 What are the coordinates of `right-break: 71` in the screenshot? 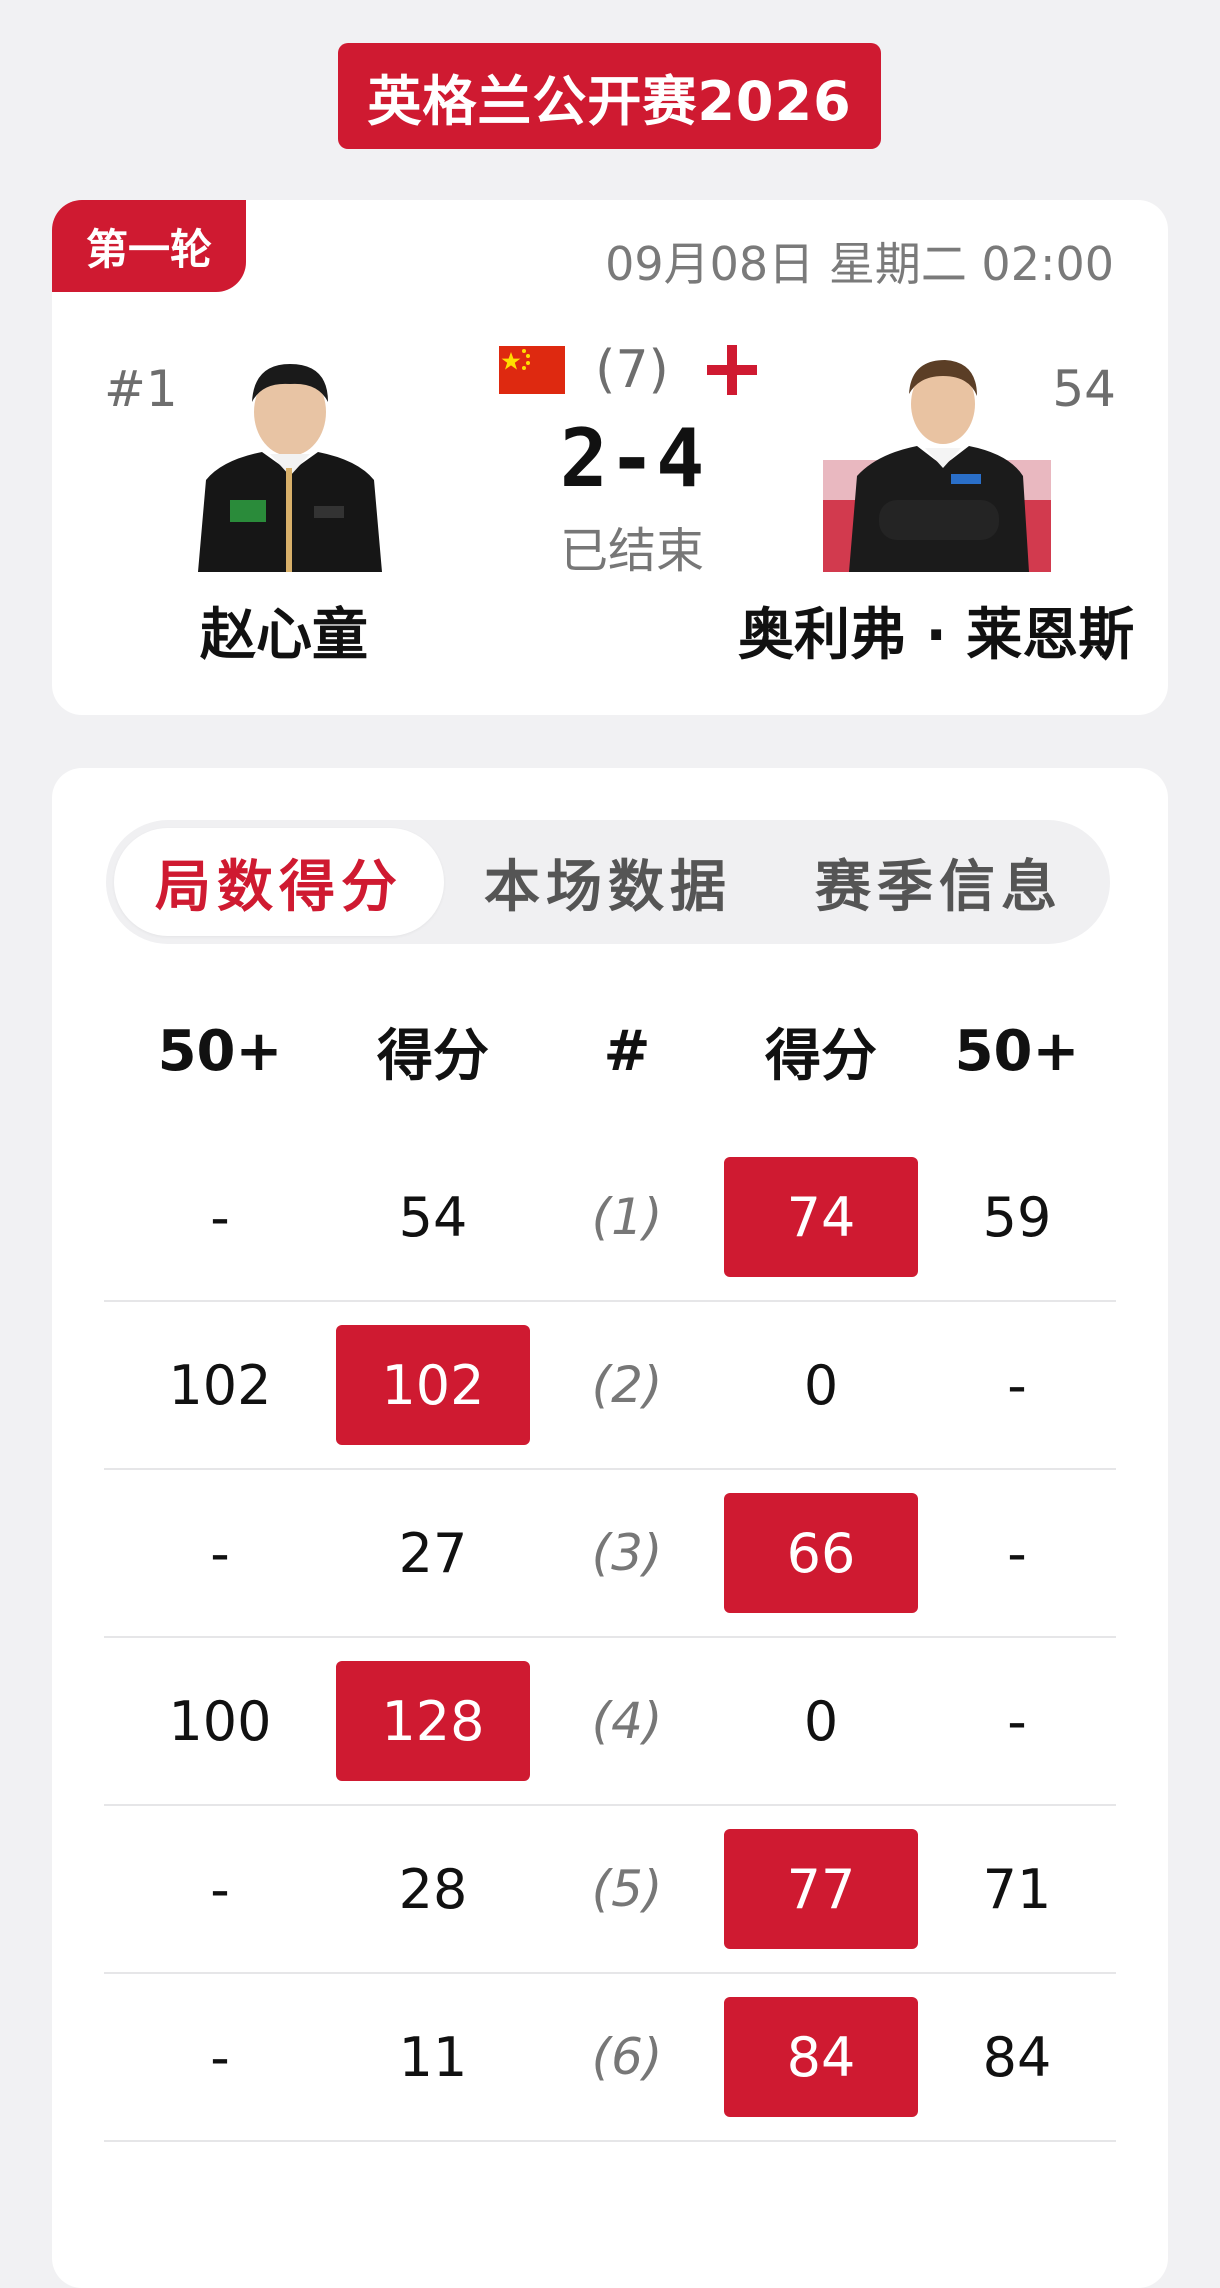 It's located at (1017, 1889).